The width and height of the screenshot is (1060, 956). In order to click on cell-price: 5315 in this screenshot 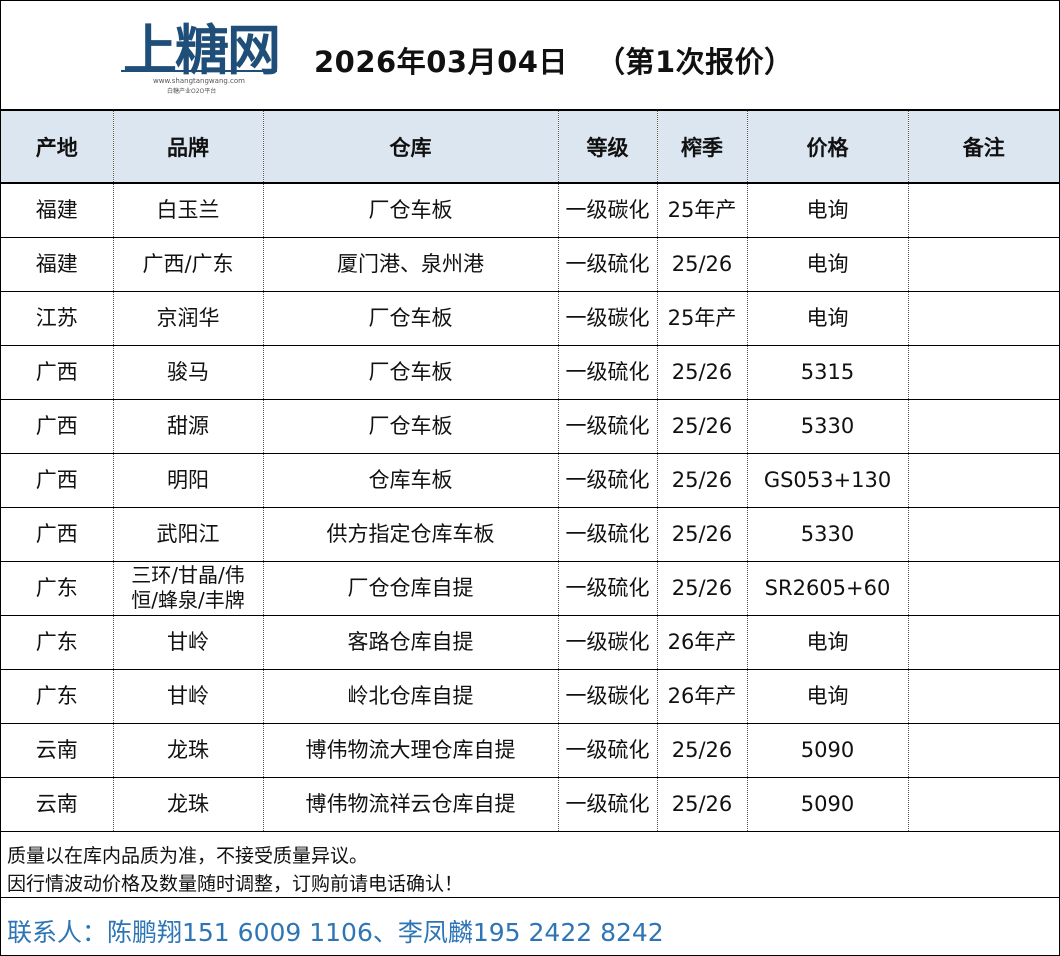, I will do `click(828, 372)`.